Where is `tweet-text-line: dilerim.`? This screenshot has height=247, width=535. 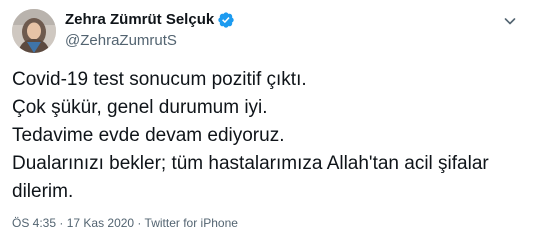 tweet-text-line: dilerim. is located at coordinates (43, 191).